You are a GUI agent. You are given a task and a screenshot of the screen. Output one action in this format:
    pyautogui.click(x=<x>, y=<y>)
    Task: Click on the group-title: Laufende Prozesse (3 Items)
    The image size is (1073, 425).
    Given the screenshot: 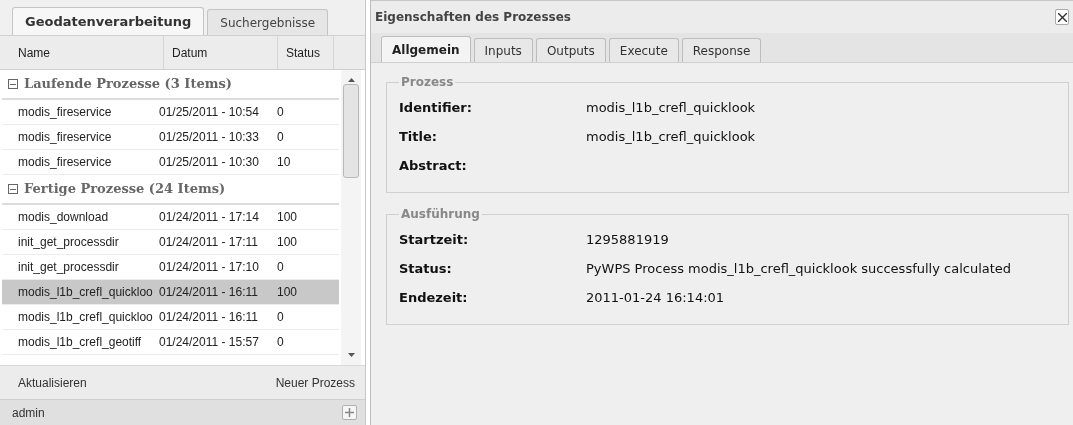 What is the action you would take?
    pyautogui.click(x=128, y=84)
    